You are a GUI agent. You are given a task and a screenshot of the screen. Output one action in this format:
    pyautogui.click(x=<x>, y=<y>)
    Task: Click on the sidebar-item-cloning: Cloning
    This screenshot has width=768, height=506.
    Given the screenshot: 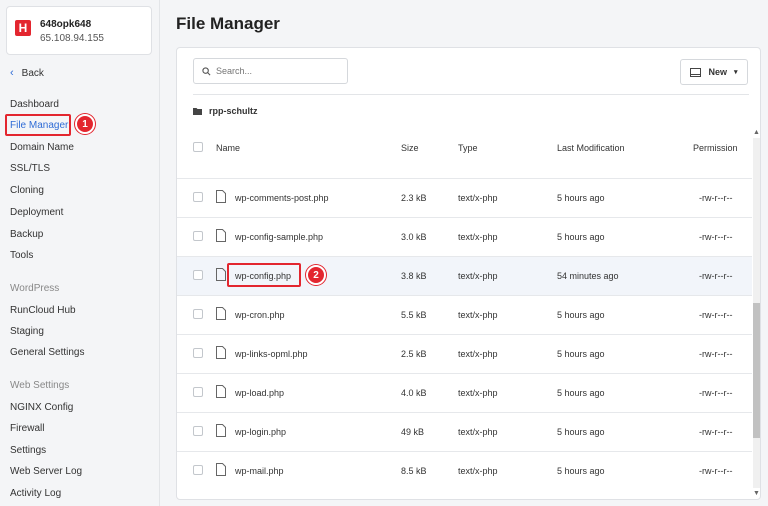 What is the action you would take?
    pyautogui.click(x=27, y=190)
    